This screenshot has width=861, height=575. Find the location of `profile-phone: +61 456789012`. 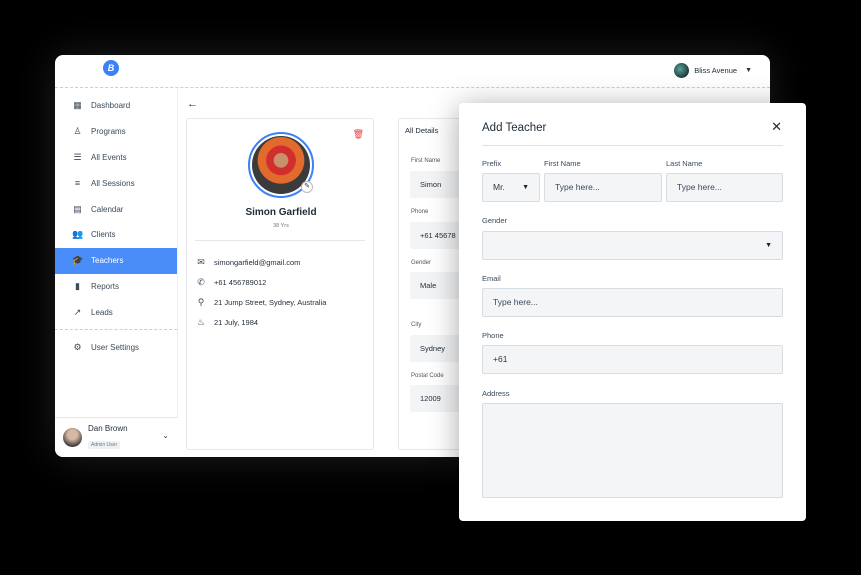

profile-phone: +61 456789012 is located at coordinates (240, 282).